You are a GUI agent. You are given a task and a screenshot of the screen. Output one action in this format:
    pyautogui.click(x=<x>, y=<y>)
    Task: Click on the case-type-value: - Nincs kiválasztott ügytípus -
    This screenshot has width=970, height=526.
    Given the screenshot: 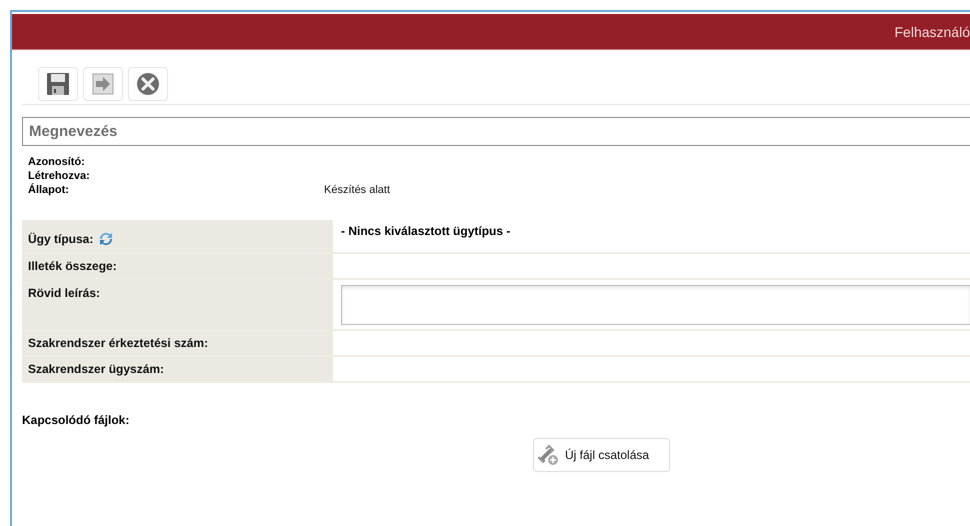 What is the action you would take?
    pyautogui.click(x=425, y=231)
    